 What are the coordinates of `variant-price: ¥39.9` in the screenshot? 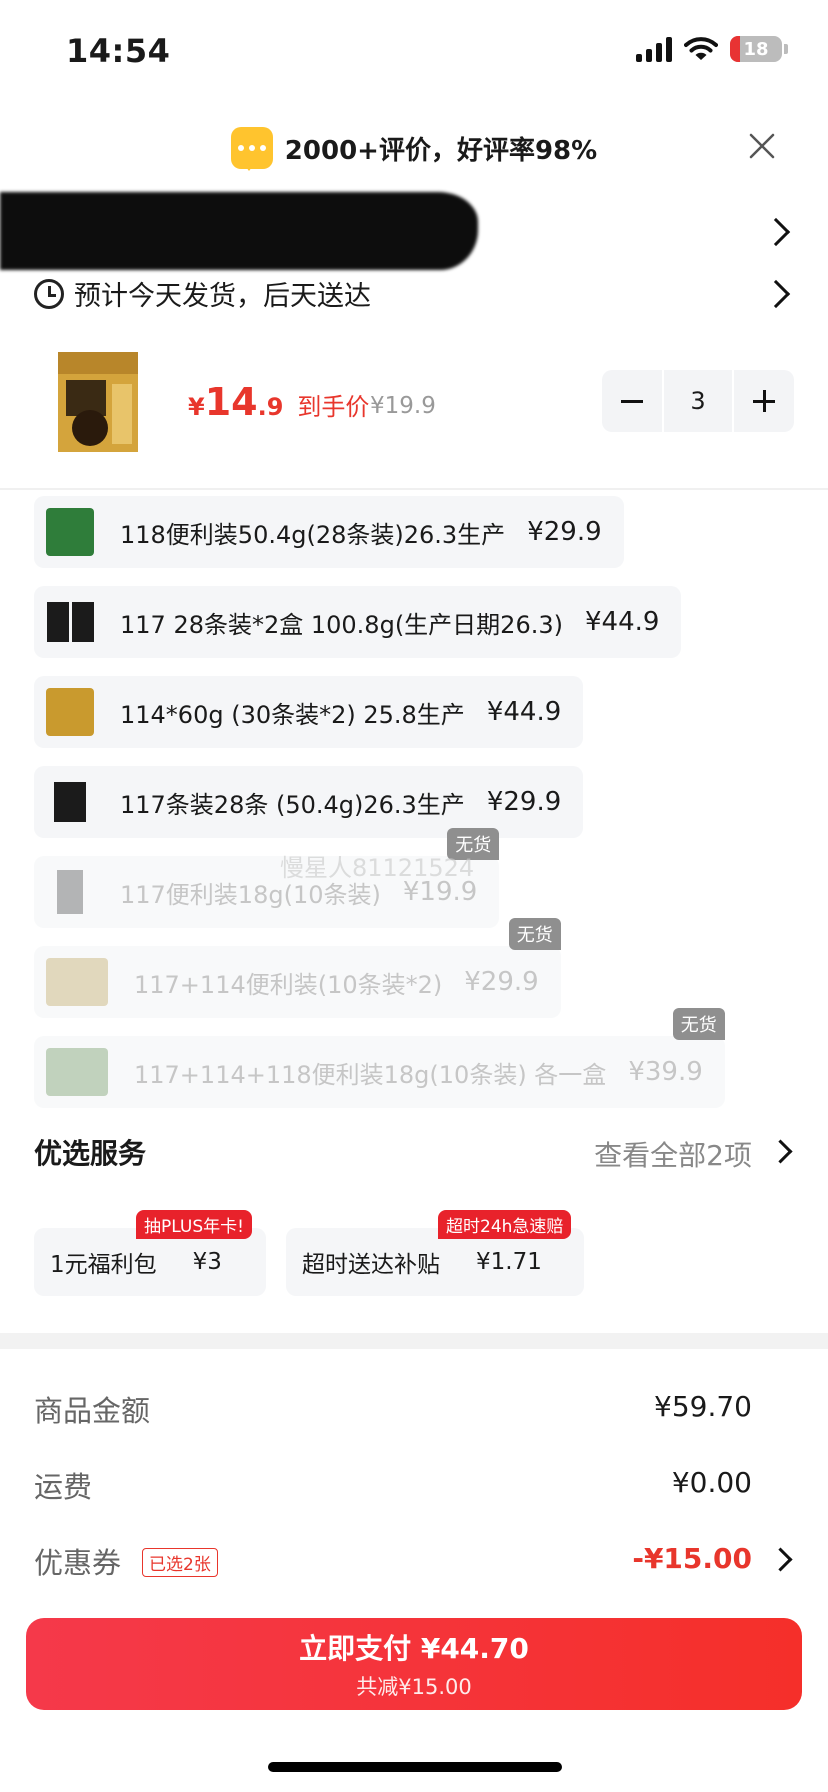 It's located at (665, 1072).